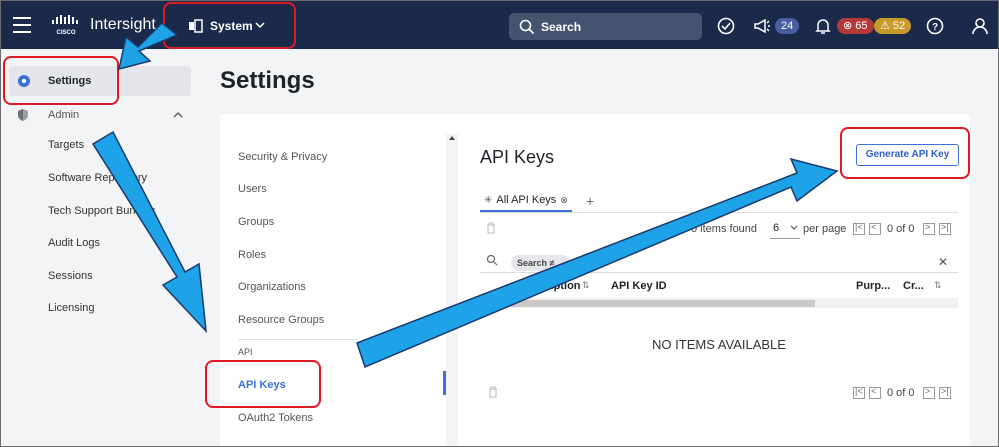 This screenshot has width=999, height=447. Describe the element at coordinates (148, 46) in the screenshot. I see `arrow-to-settings-icon` at that location.